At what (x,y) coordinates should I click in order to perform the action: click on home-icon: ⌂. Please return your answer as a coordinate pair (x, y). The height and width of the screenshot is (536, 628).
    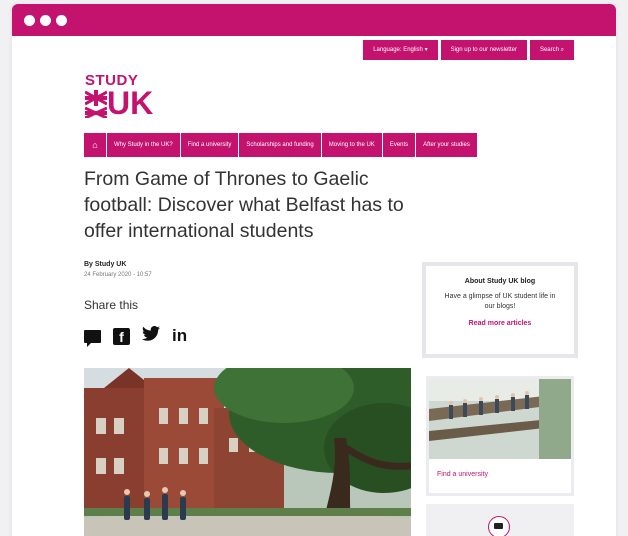
    Looking at the image, I should click on (95, 145).